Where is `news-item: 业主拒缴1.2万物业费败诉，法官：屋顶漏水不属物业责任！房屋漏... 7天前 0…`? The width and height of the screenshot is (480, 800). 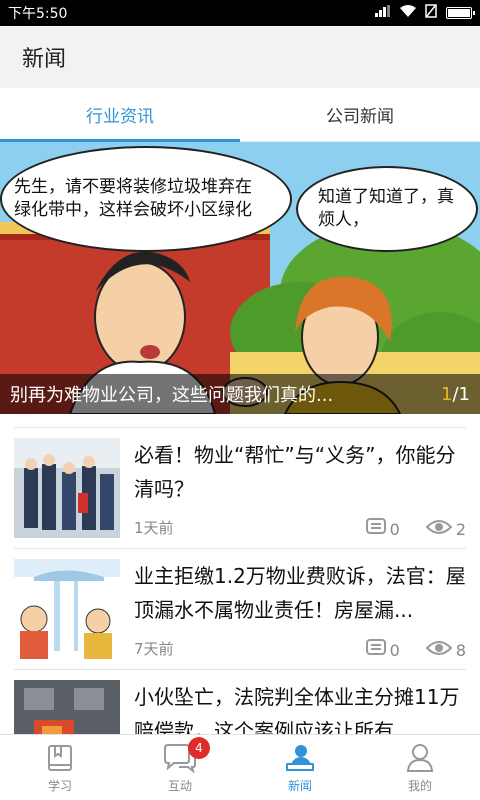
news-item: 业主拒缴1.2万物业费败诉，法官：屋顶漏水不属物业责任！房屋漏... 7天前 0… is located at coordinates (240, 608).